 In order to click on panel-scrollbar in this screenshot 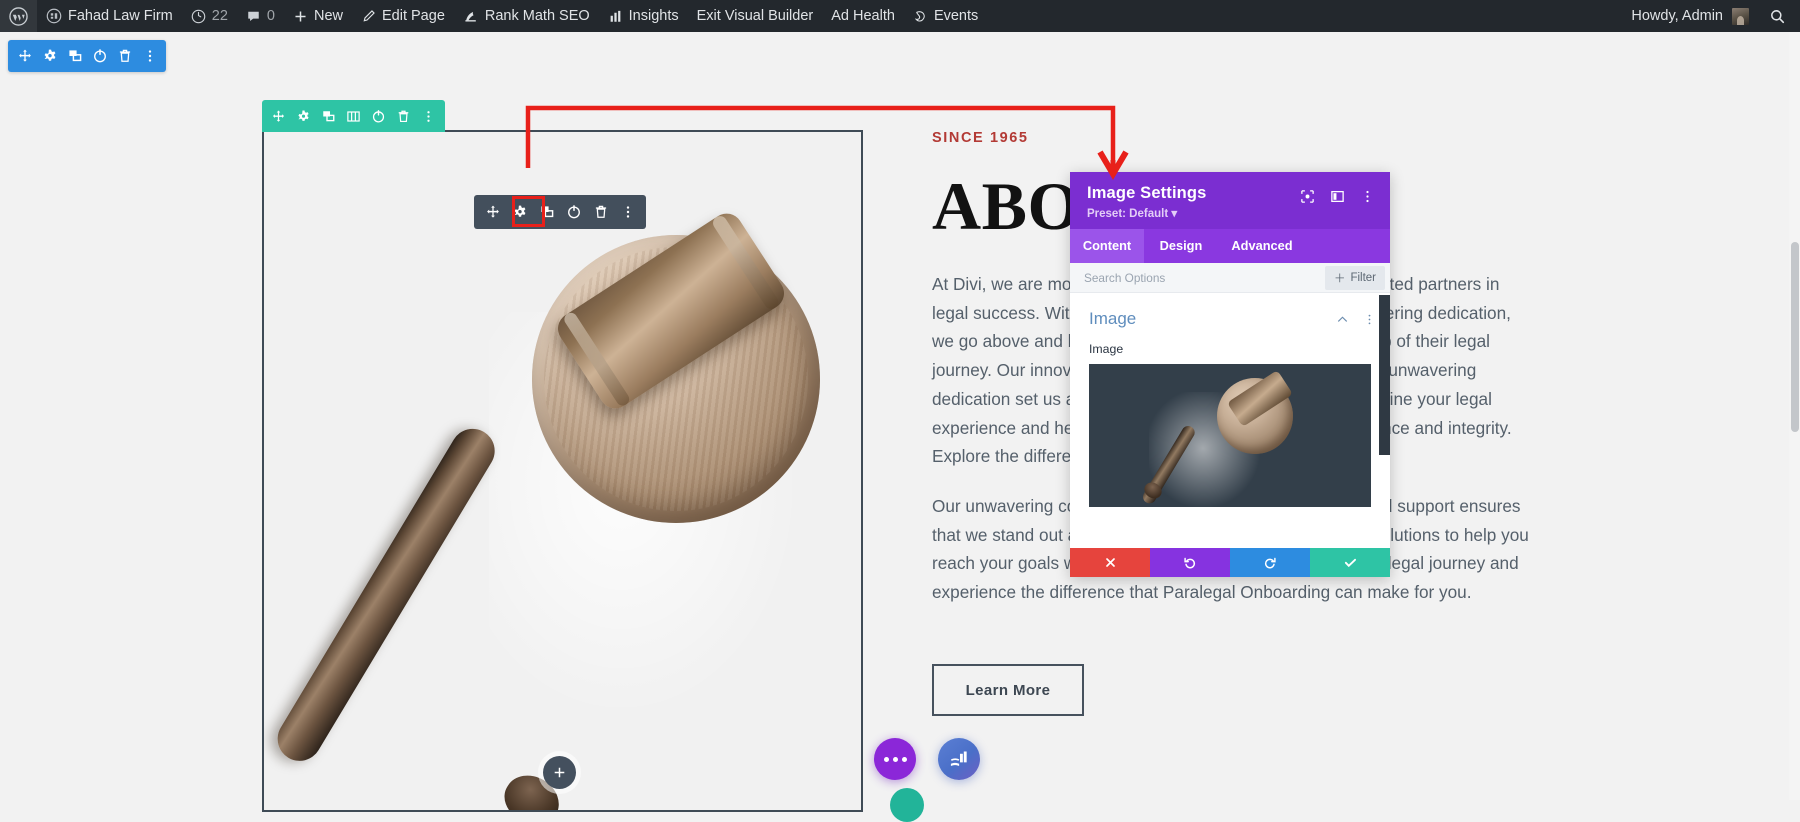, I will do `click(1384, 420)`.